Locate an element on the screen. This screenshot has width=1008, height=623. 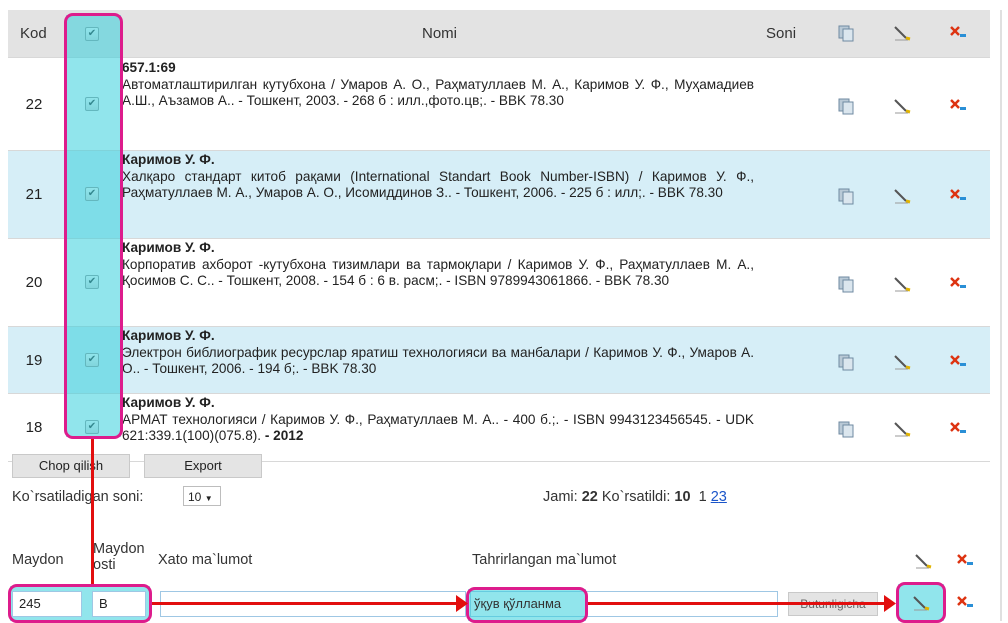
row-kod: 19 is located at coordinates (34, 360).